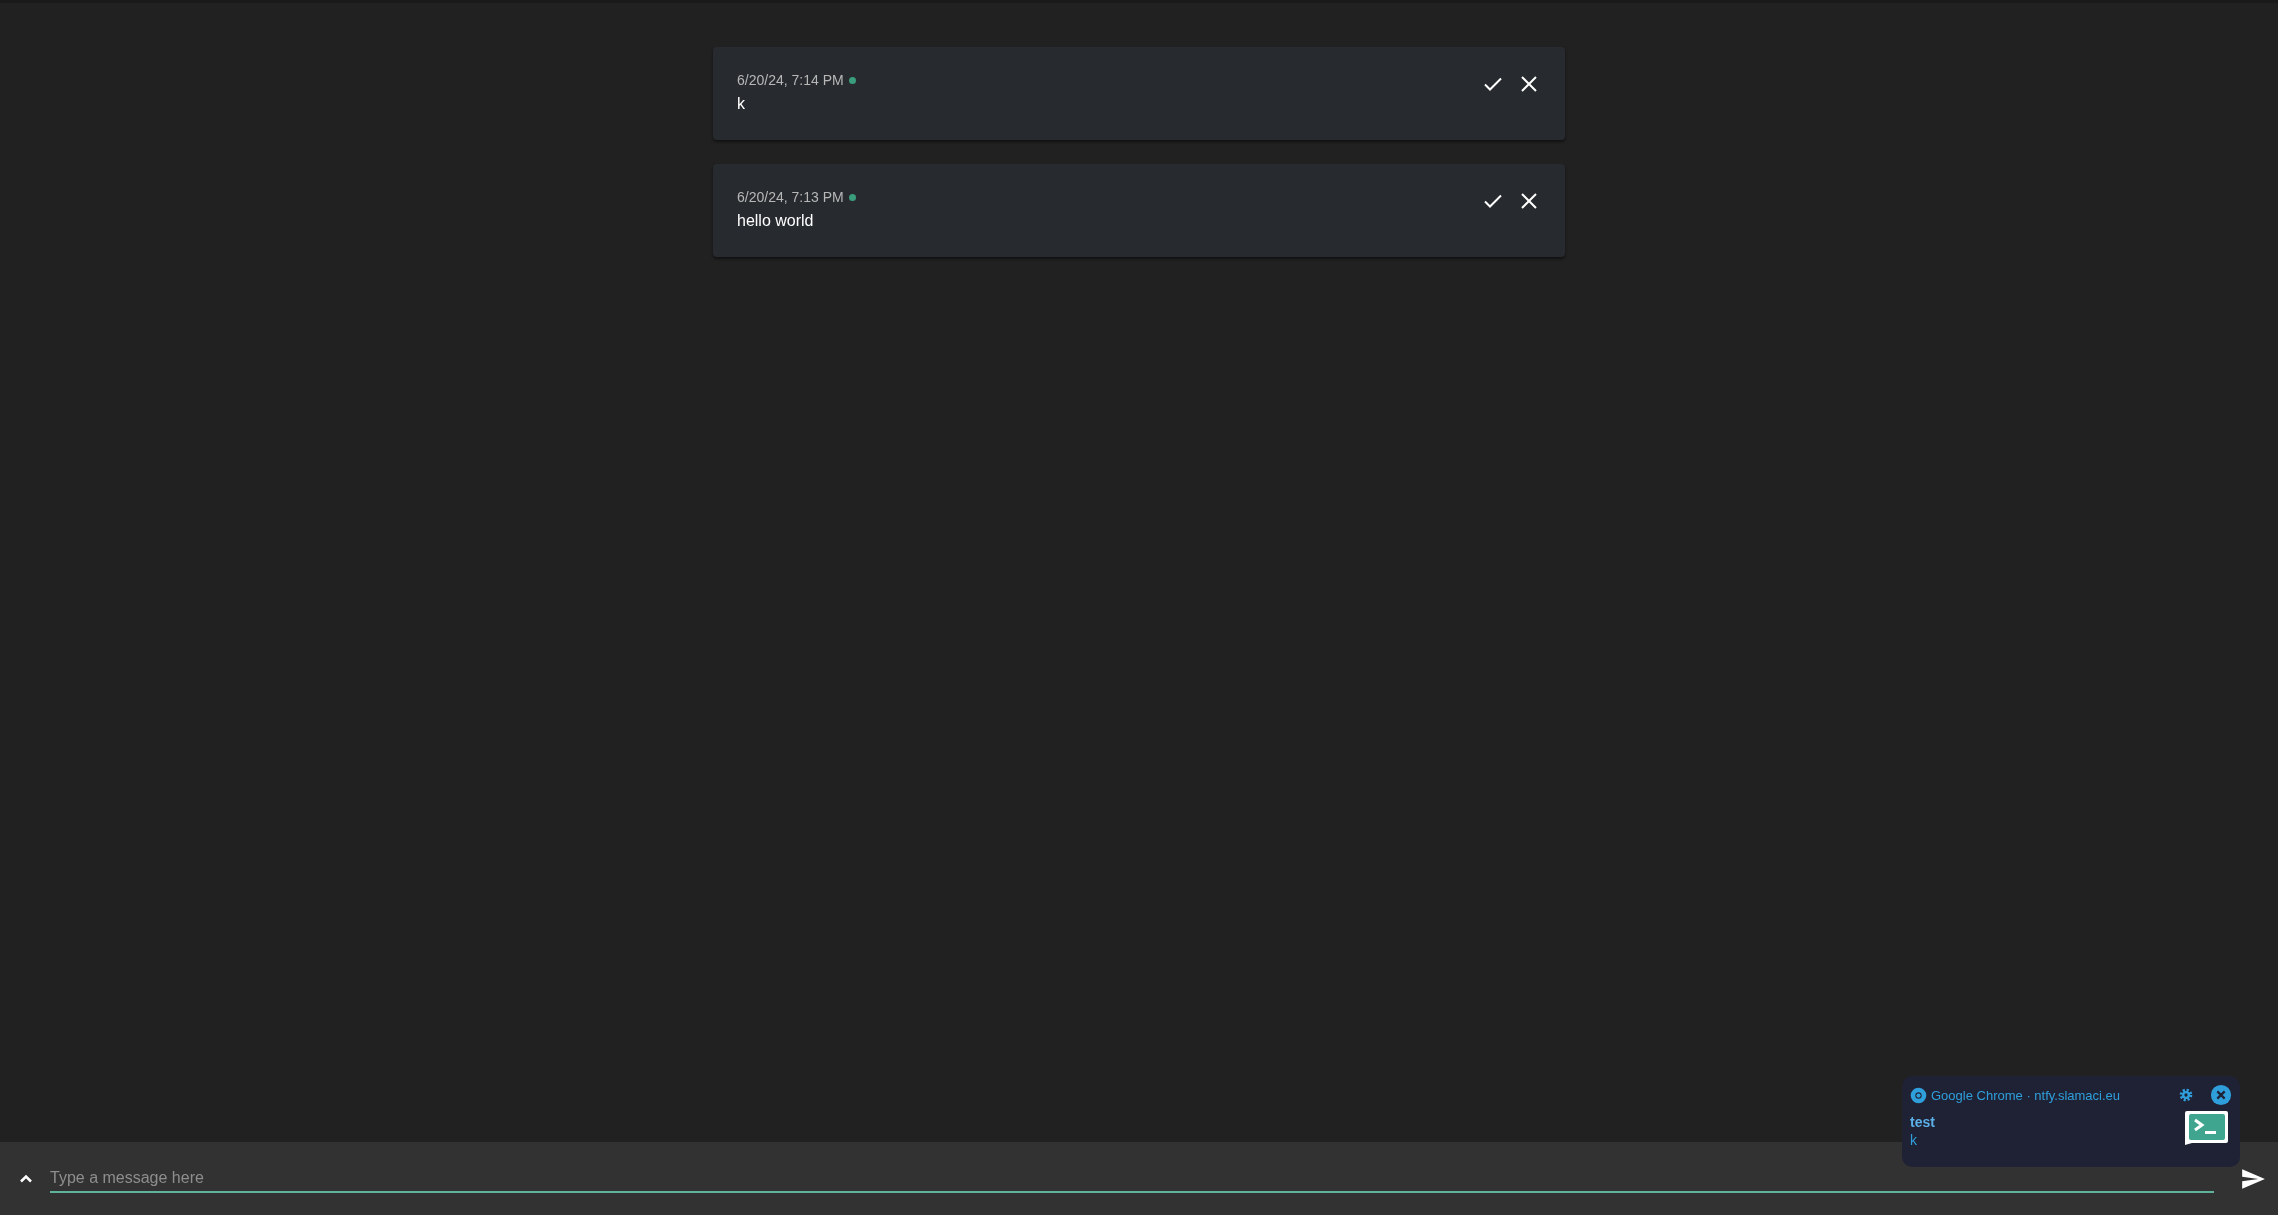  Describe the element at coordinates (741, 104) in the screenshot. I see `message-text: k` at that location.